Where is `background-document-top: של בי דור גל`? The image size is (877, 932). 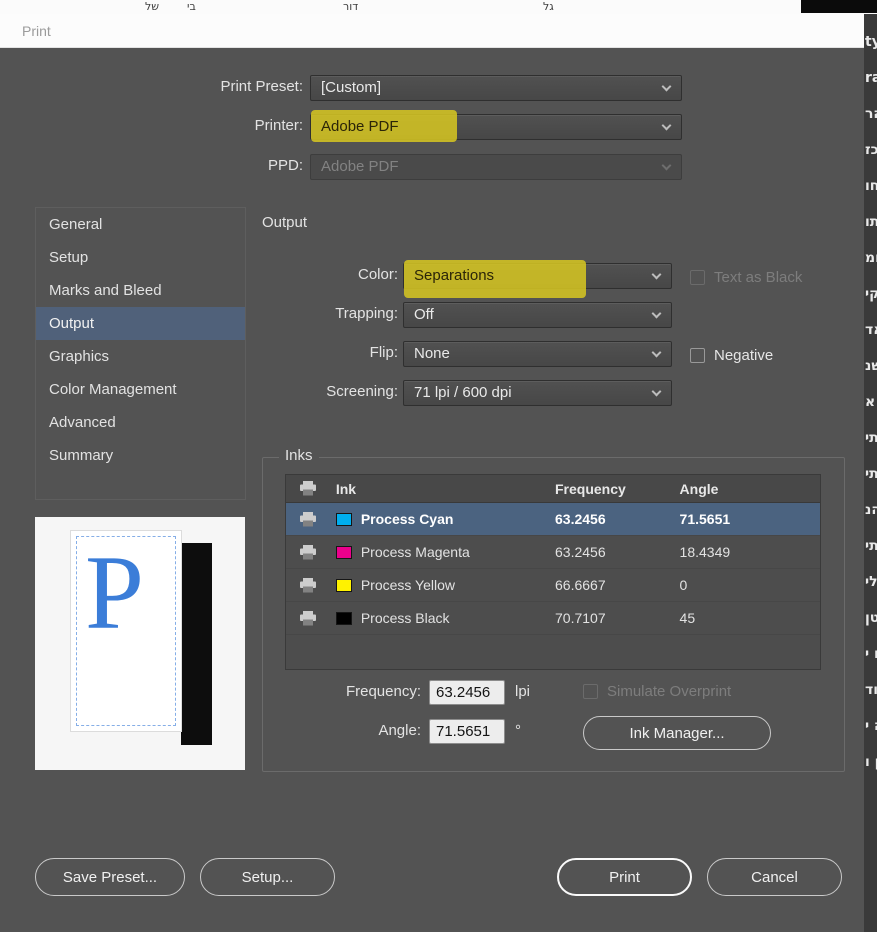 background-document-top: של בי דור גל is located at coordinates (438, 7).